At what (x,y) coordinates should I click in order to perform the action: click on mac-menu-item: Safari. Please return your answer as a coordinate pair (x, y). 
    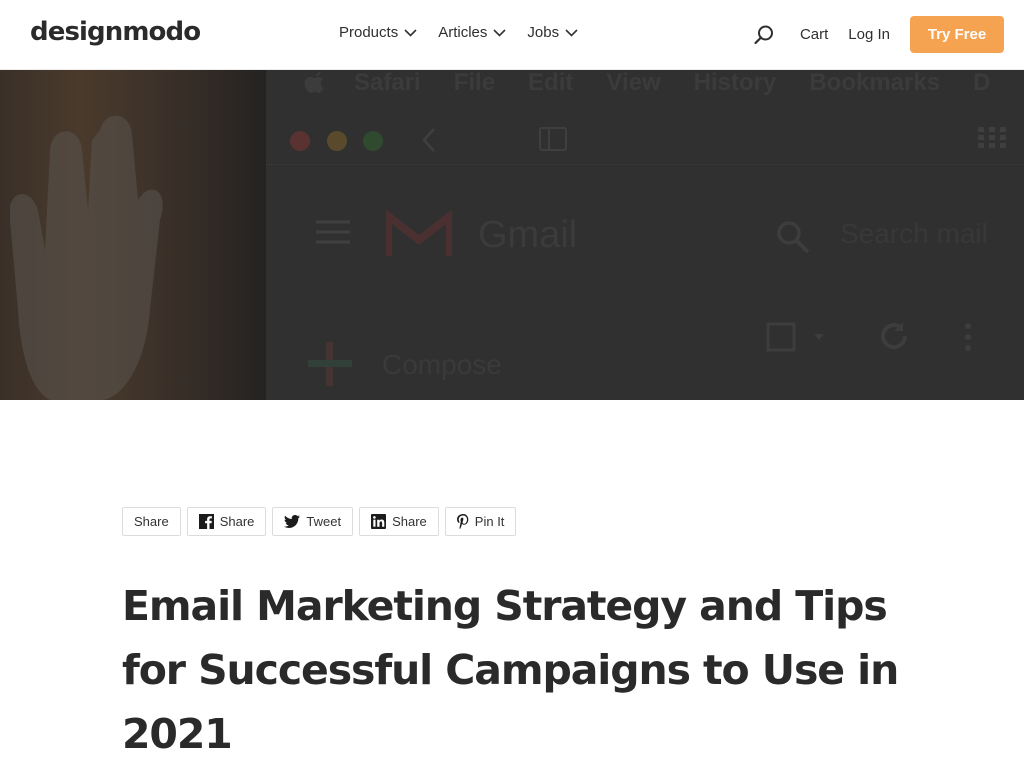
    Looking at the image, I should click on (387, 83).